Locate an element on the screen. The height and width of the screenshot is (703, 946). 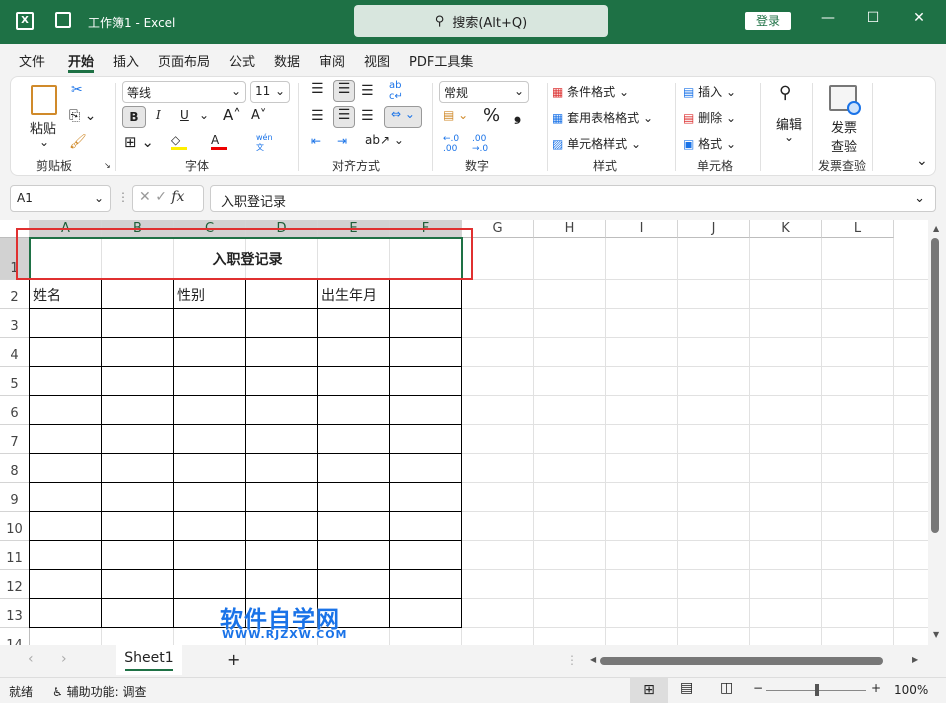
increase-font-icon: A˄ is located at coordinates (232, 115).